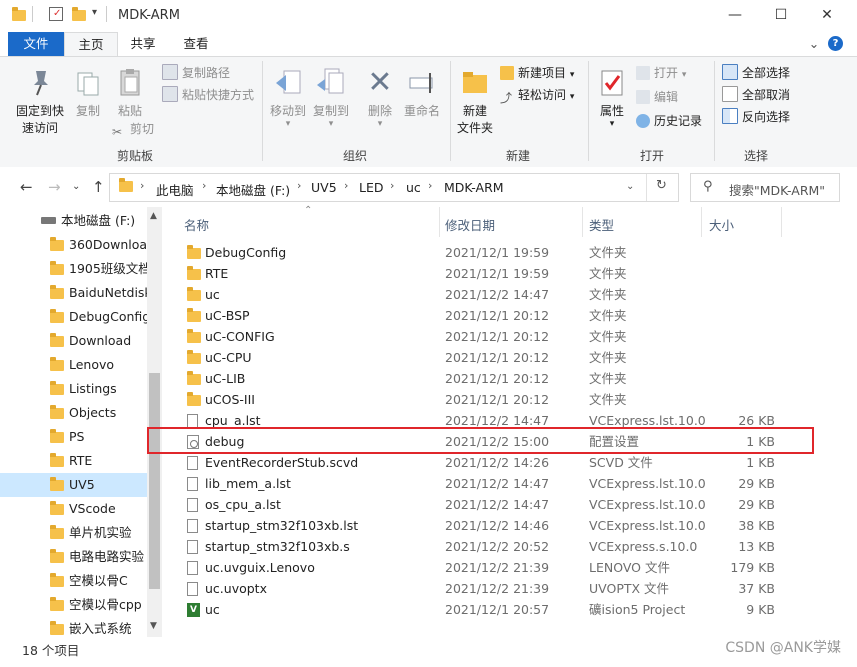  What do you see at coordinates (288, 98) in the screenshot?
I see `move-to-button: 移动到 ▾` at bounding box center [288, 98].